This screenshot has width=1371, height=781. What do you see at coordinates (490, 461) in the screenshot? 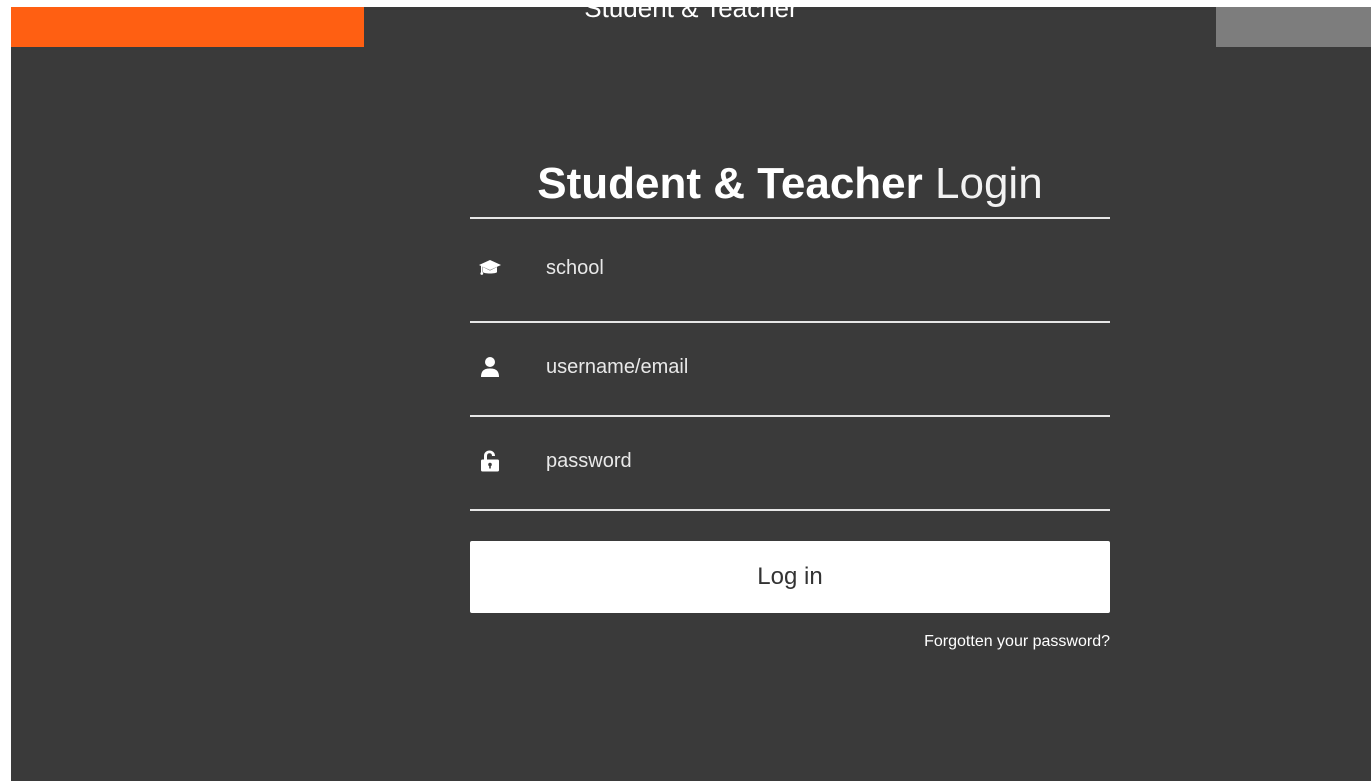
I see `unlock-icon` at bounding box center [490, 461].